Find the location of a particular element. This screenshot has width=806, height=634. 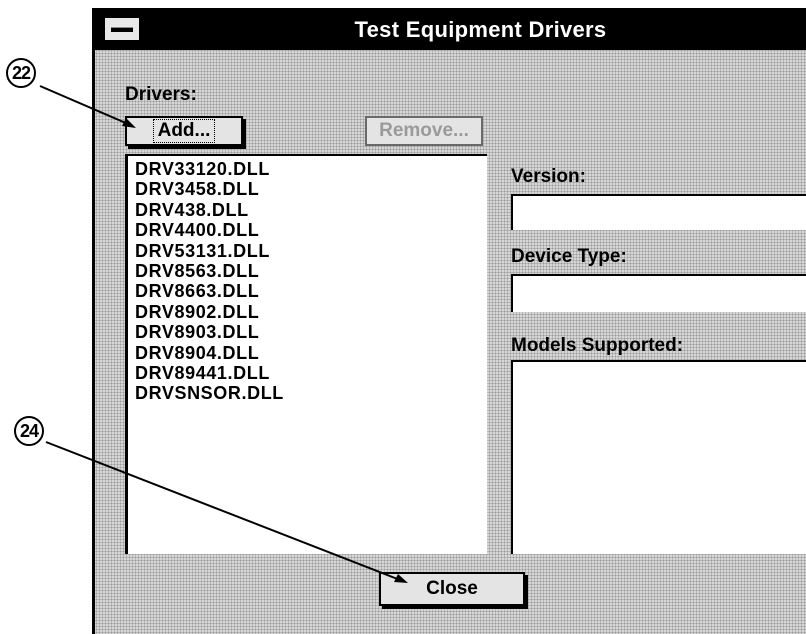

callout-22-arrowhead is located at coordinates (129, 123).